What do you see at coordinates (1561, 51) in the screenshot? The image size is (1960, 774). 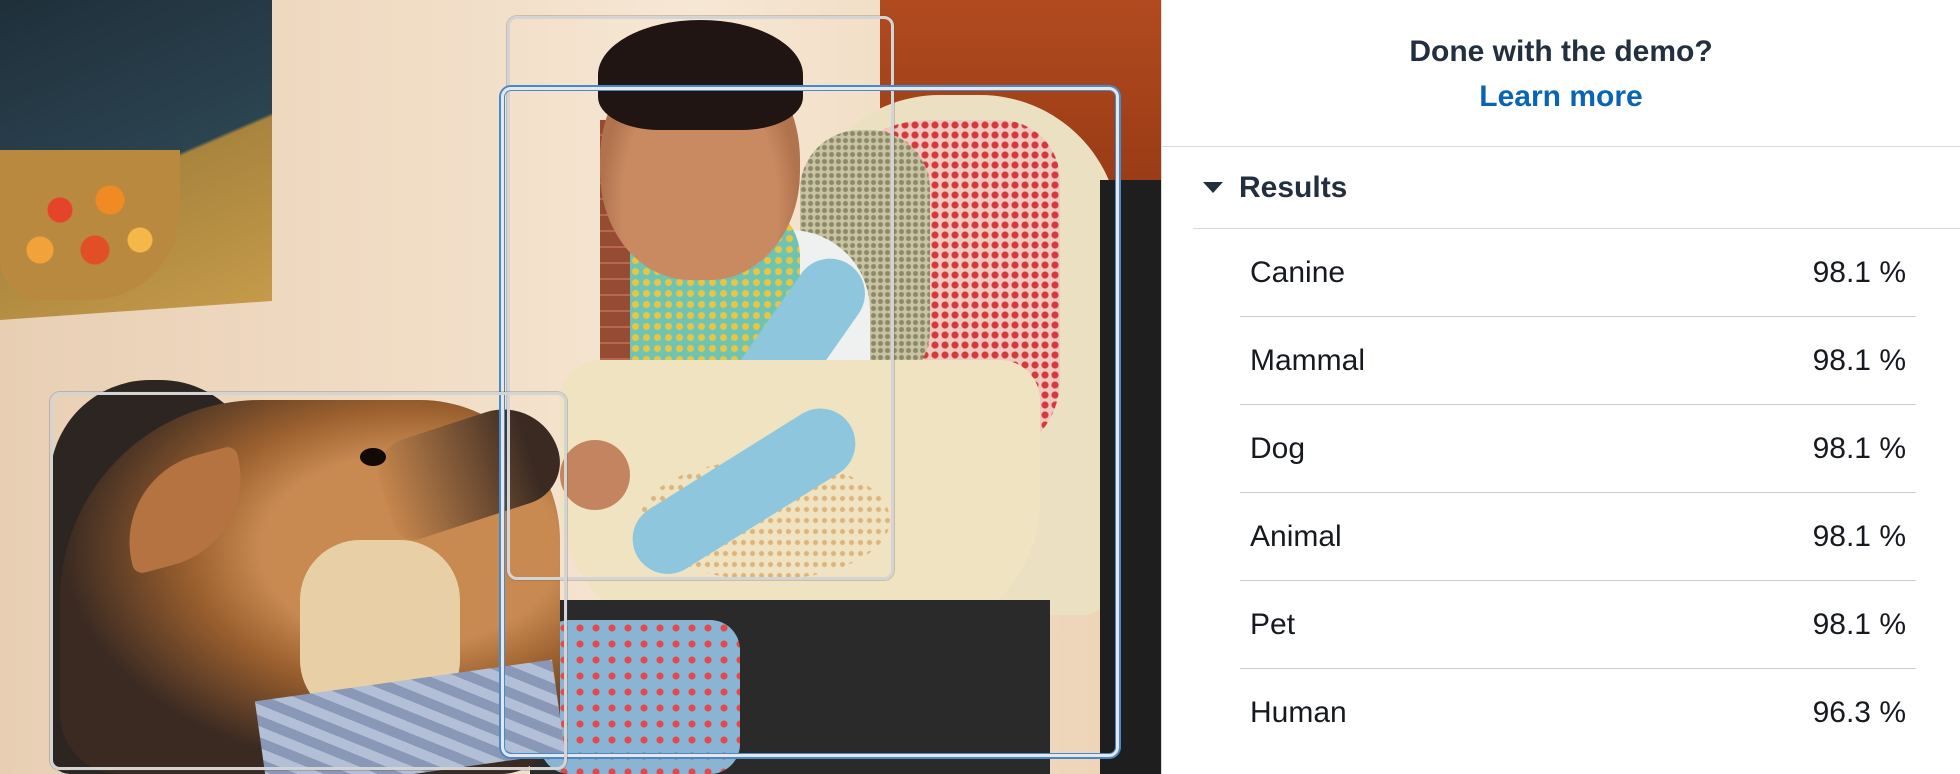 I see `demo-promo-title: Done with the demo?` at bounding box center [1561, 51].